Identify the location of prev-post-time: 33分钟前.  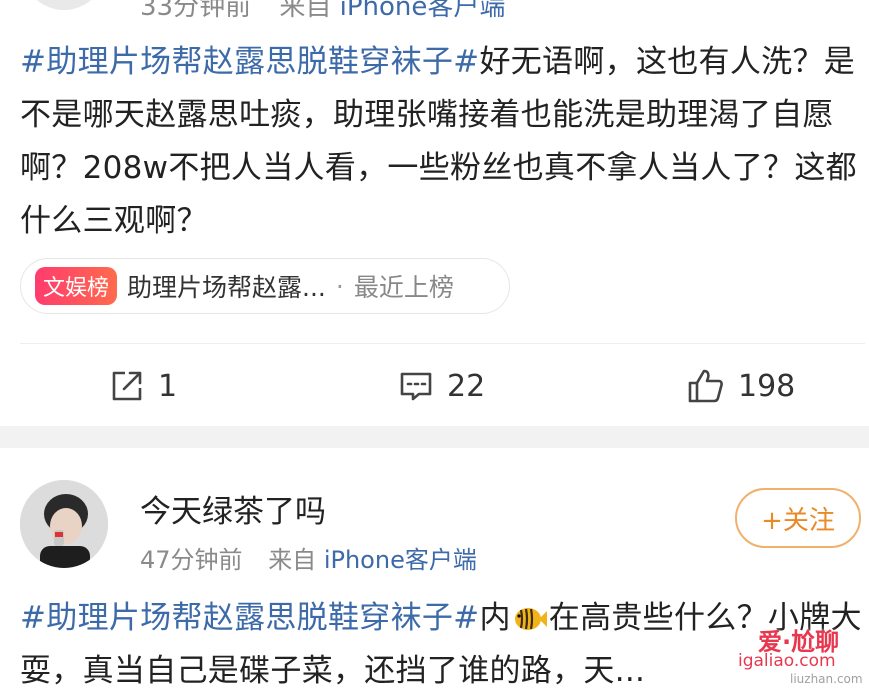
(196, 11).